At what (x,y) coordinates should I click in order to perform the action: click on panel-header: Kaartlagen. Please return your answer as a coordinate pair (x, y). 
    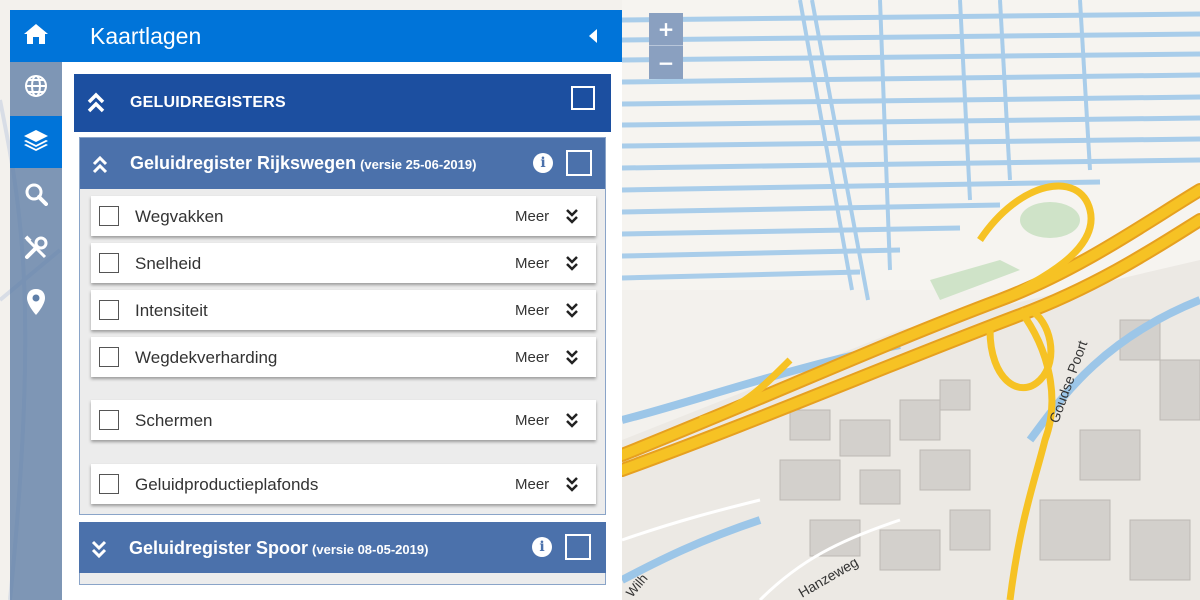
    Looking at the image, I should click on (342, 36).